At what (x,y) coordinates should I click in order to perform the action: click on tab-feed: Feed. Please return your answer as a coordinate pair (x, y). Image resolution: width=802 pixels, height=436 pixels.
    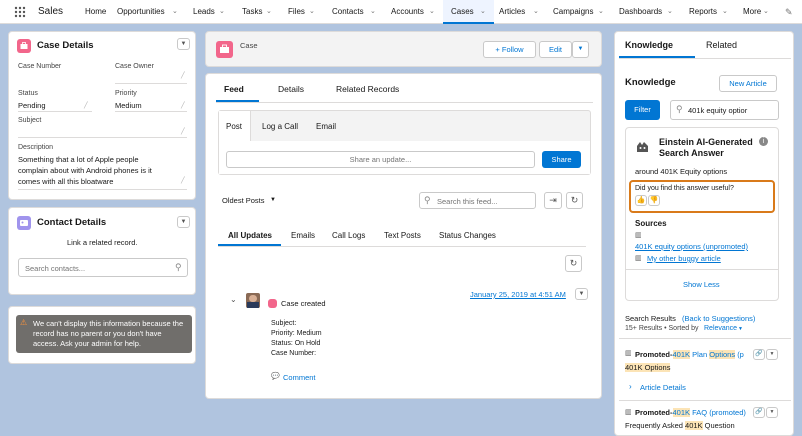
    Looking at the image, I should click on (234, 89).